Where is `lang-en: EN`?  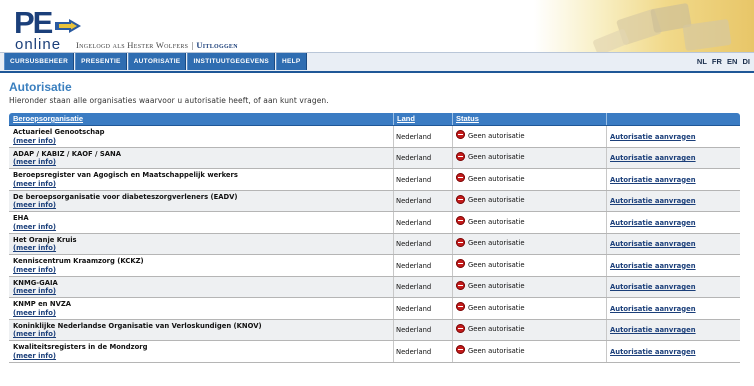 lang-en: EN is located at coordinates (732, 61).